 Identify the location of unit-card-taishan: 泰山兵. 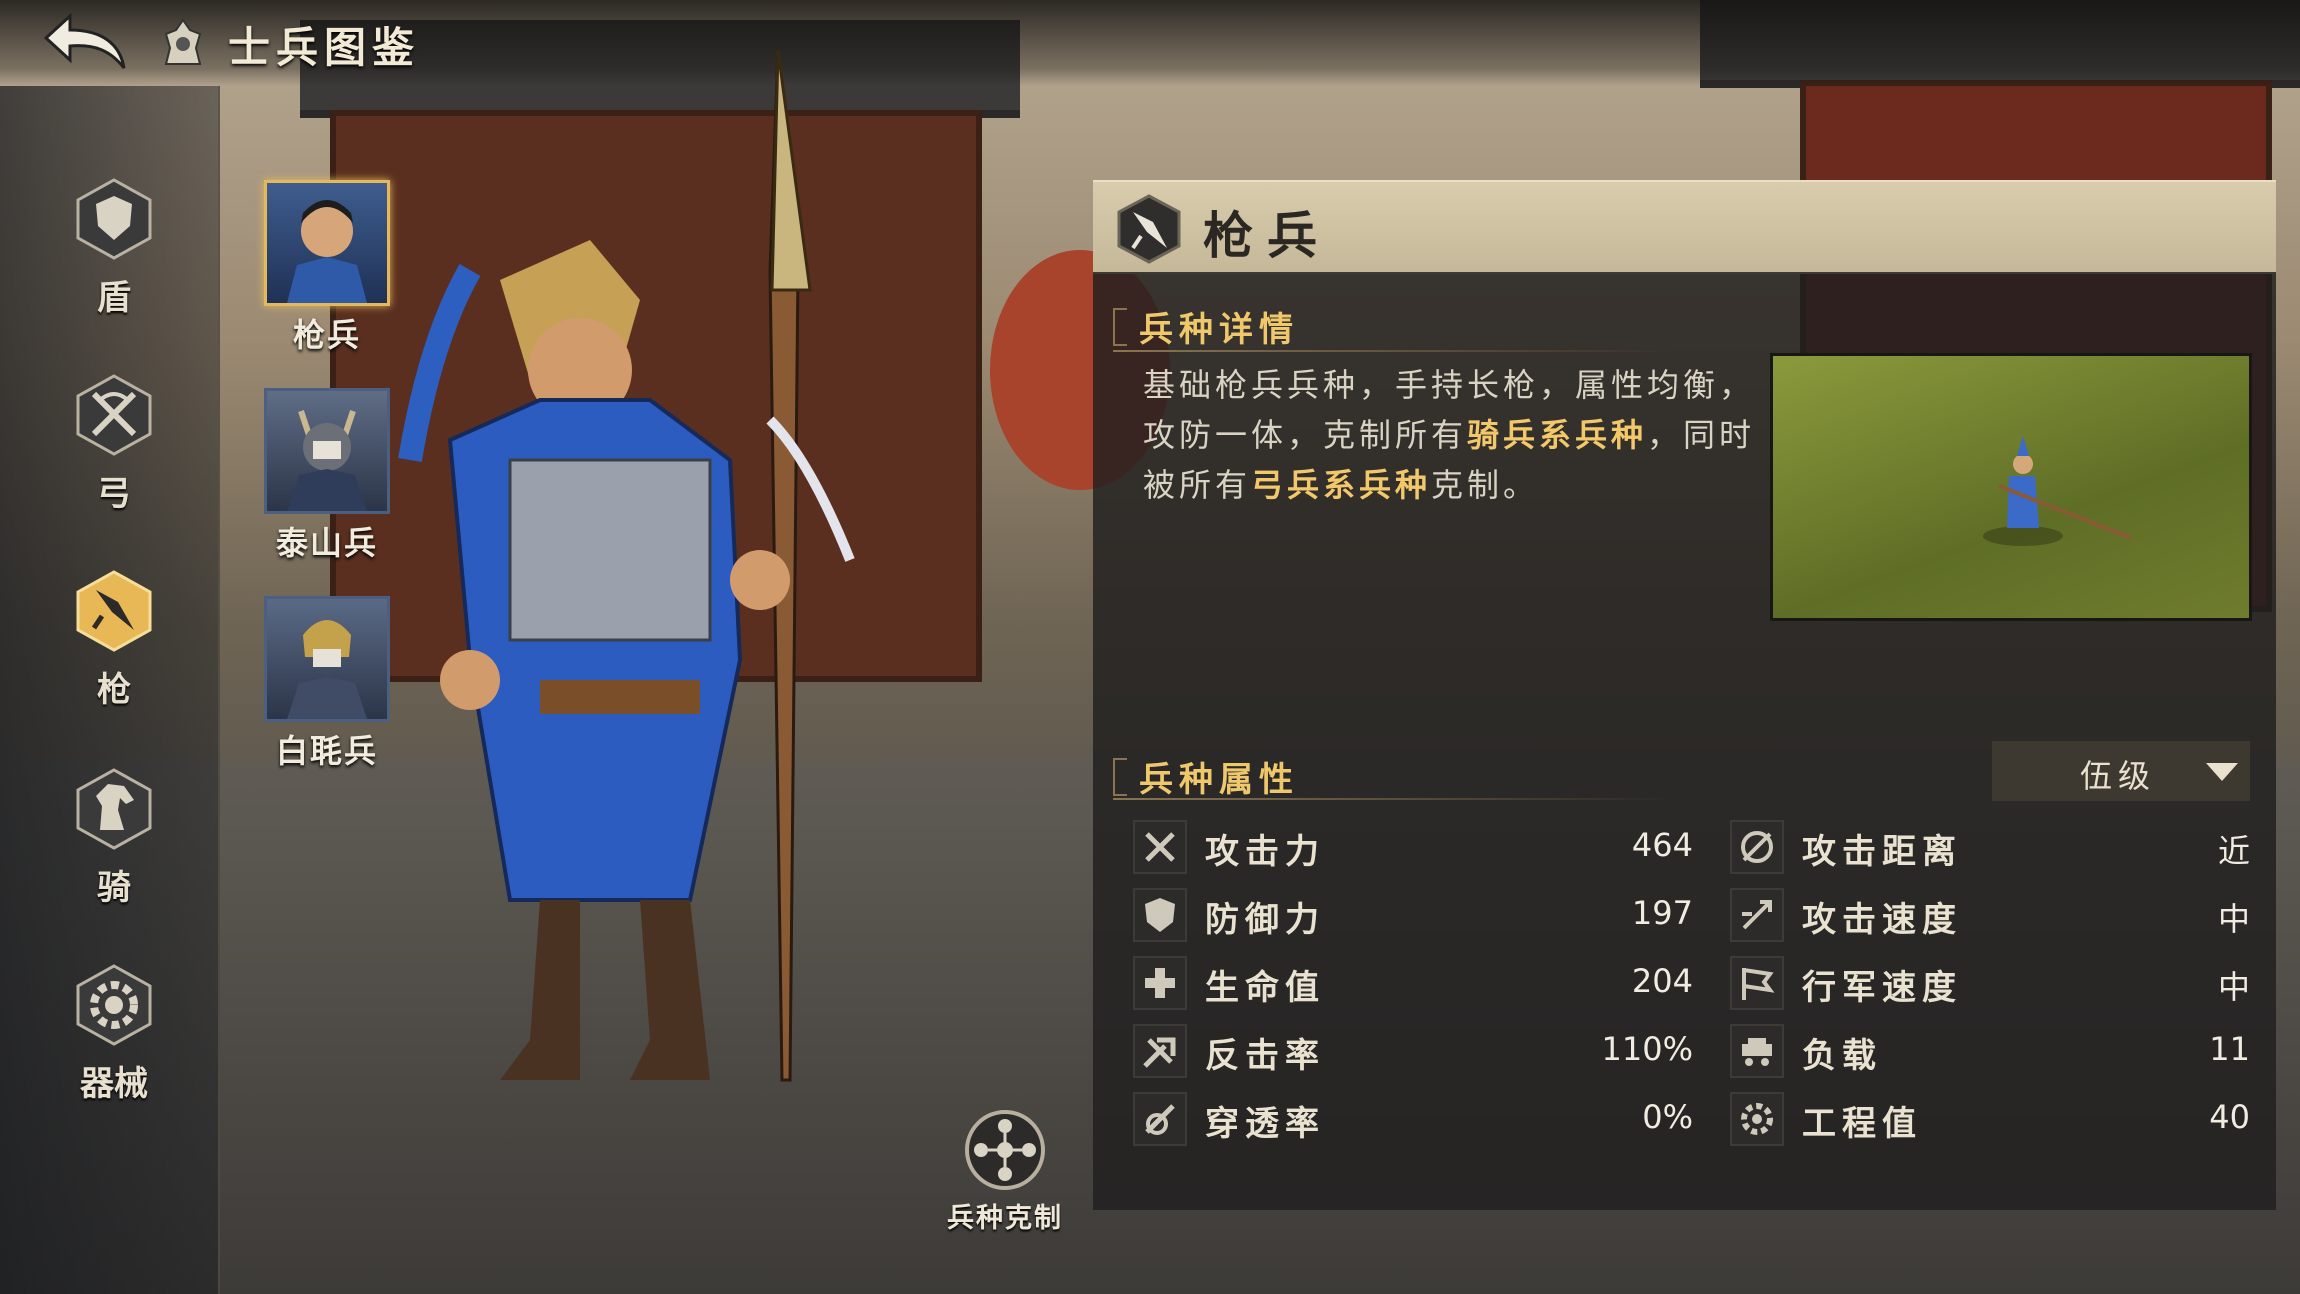
(327, 476).